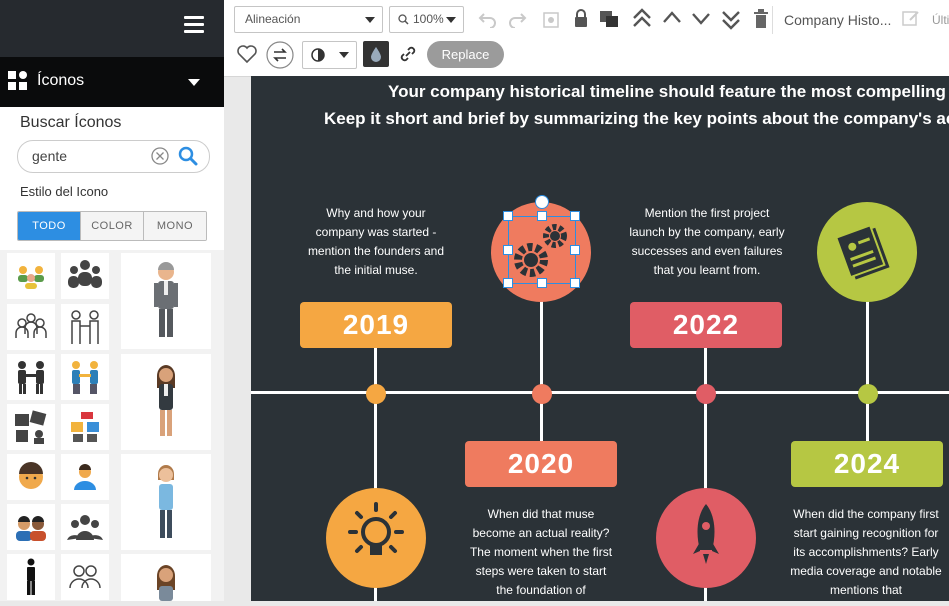  What do you see at coordinates (867, 464) in the screenshot?
I see `year-badge-2024: 2024` at bounding box center [867, 464].